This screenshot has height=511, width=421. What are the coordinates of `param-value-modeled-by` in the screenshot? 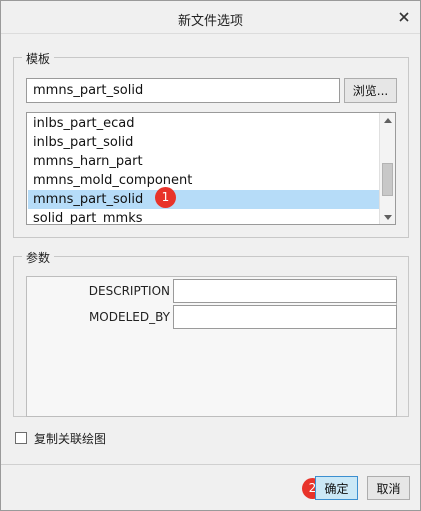 It's located at (285, 317).